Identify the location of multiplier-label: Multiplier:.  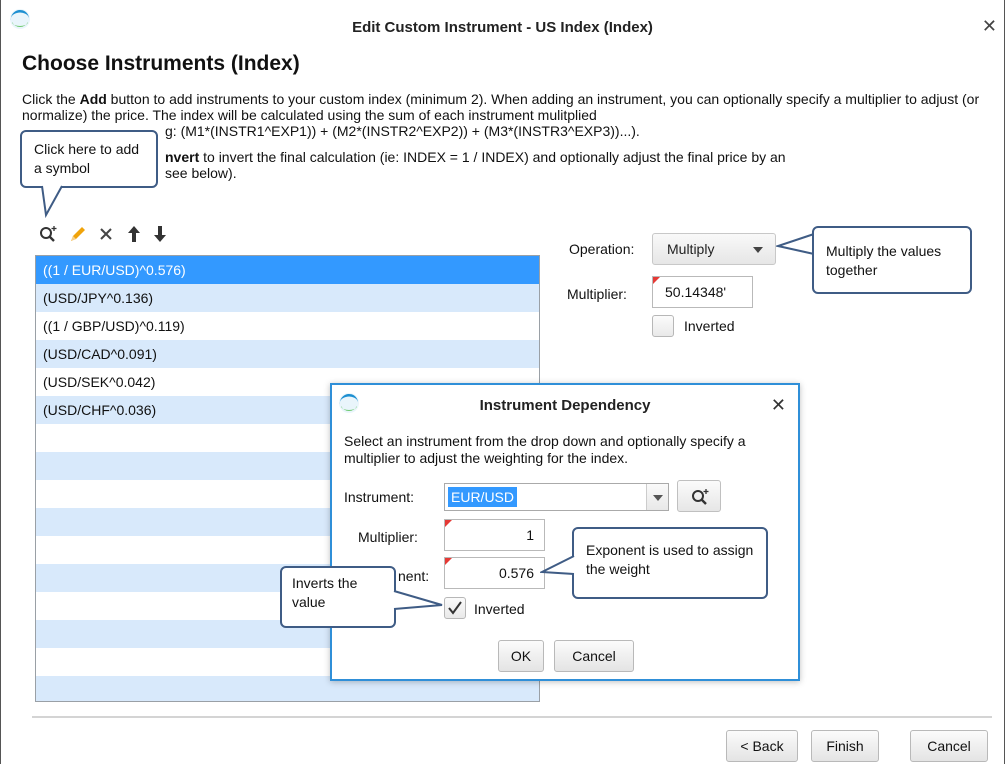
(597, 294).